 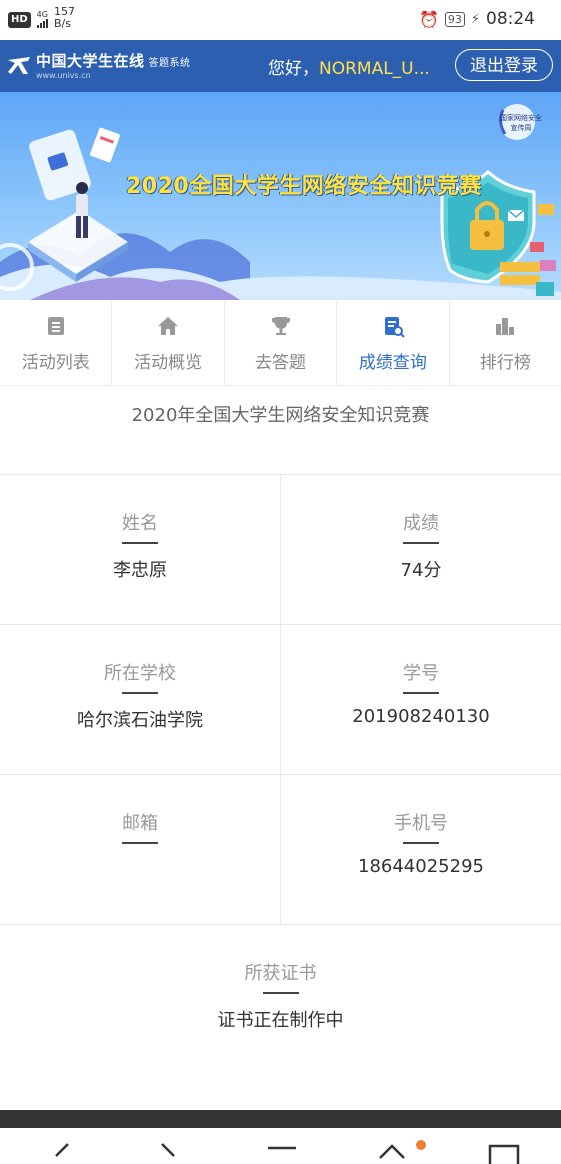 I want to click on logo-mark-icon, so click(x=19, y=65).